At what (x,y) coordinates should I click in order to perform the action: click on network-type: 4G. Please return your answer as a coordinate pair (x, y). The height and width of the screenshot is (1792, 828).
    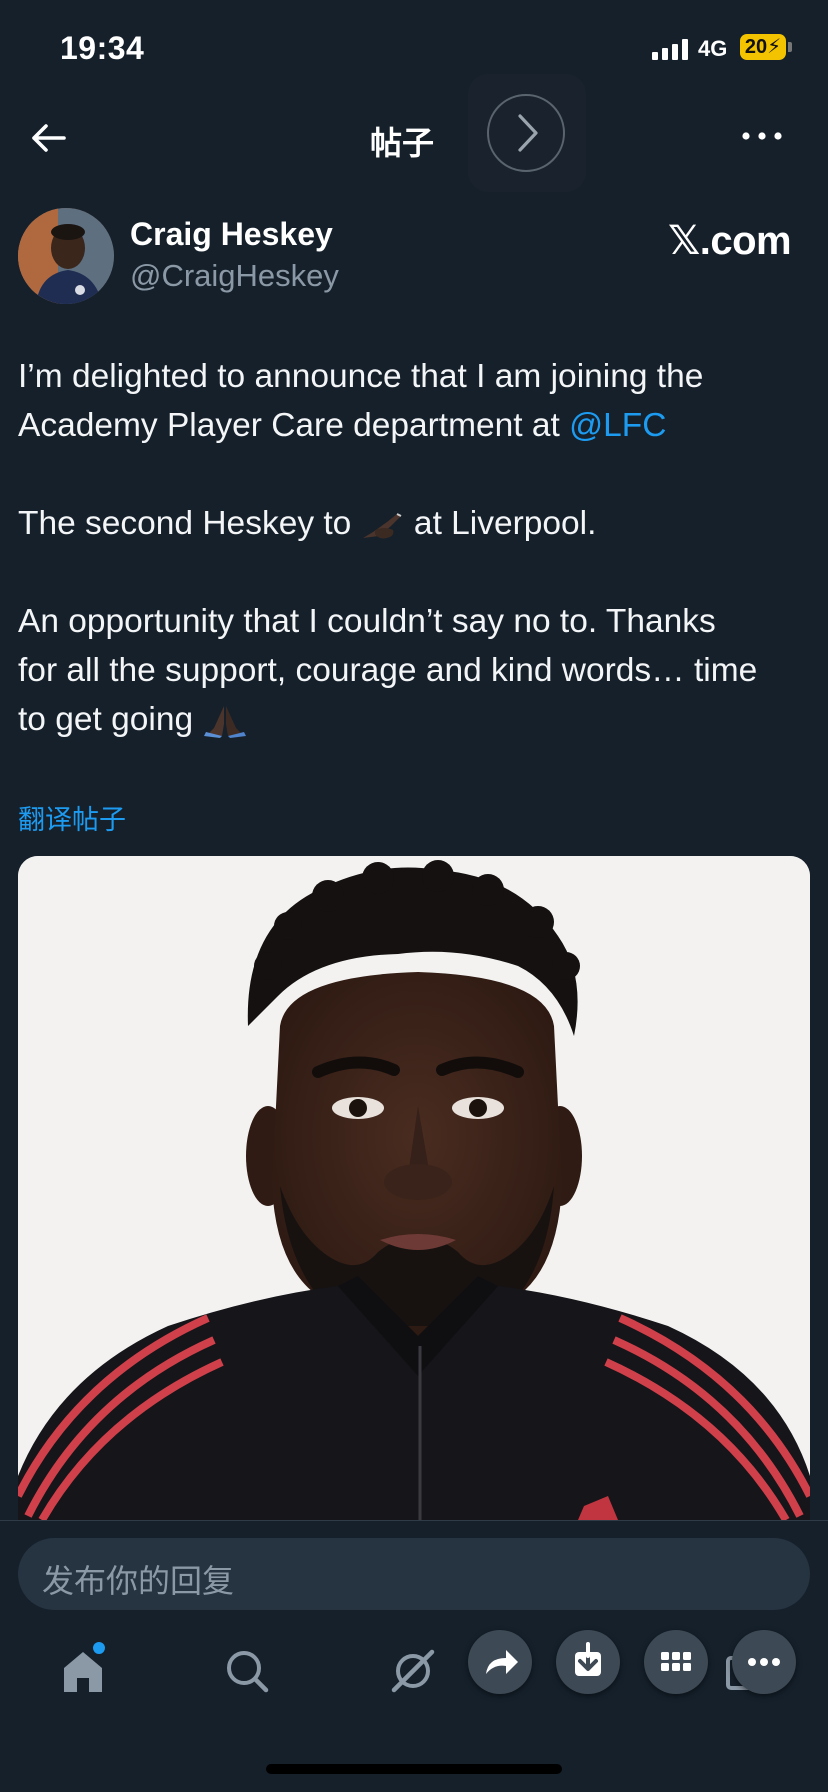
    Looking at the image, I should click on (713, 48).